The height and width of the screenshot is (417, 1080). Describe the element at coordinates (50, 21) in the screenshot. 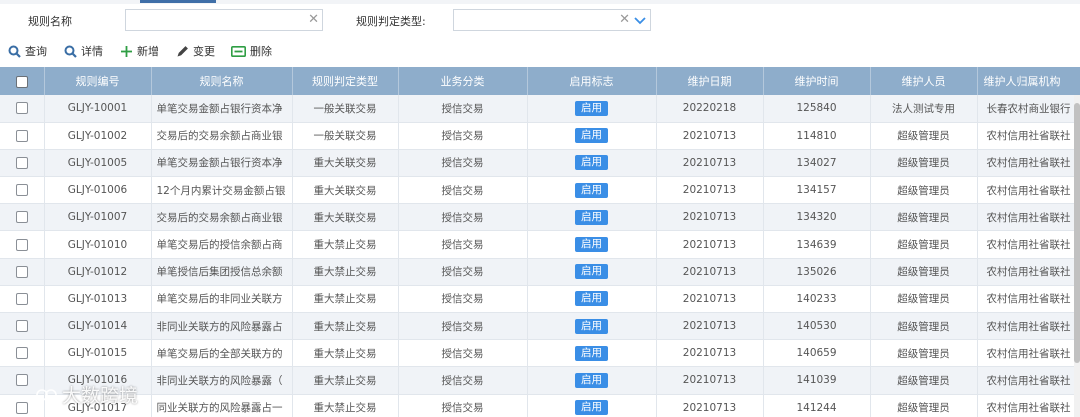

I see `rule-name-label: 规则名称` at that location.